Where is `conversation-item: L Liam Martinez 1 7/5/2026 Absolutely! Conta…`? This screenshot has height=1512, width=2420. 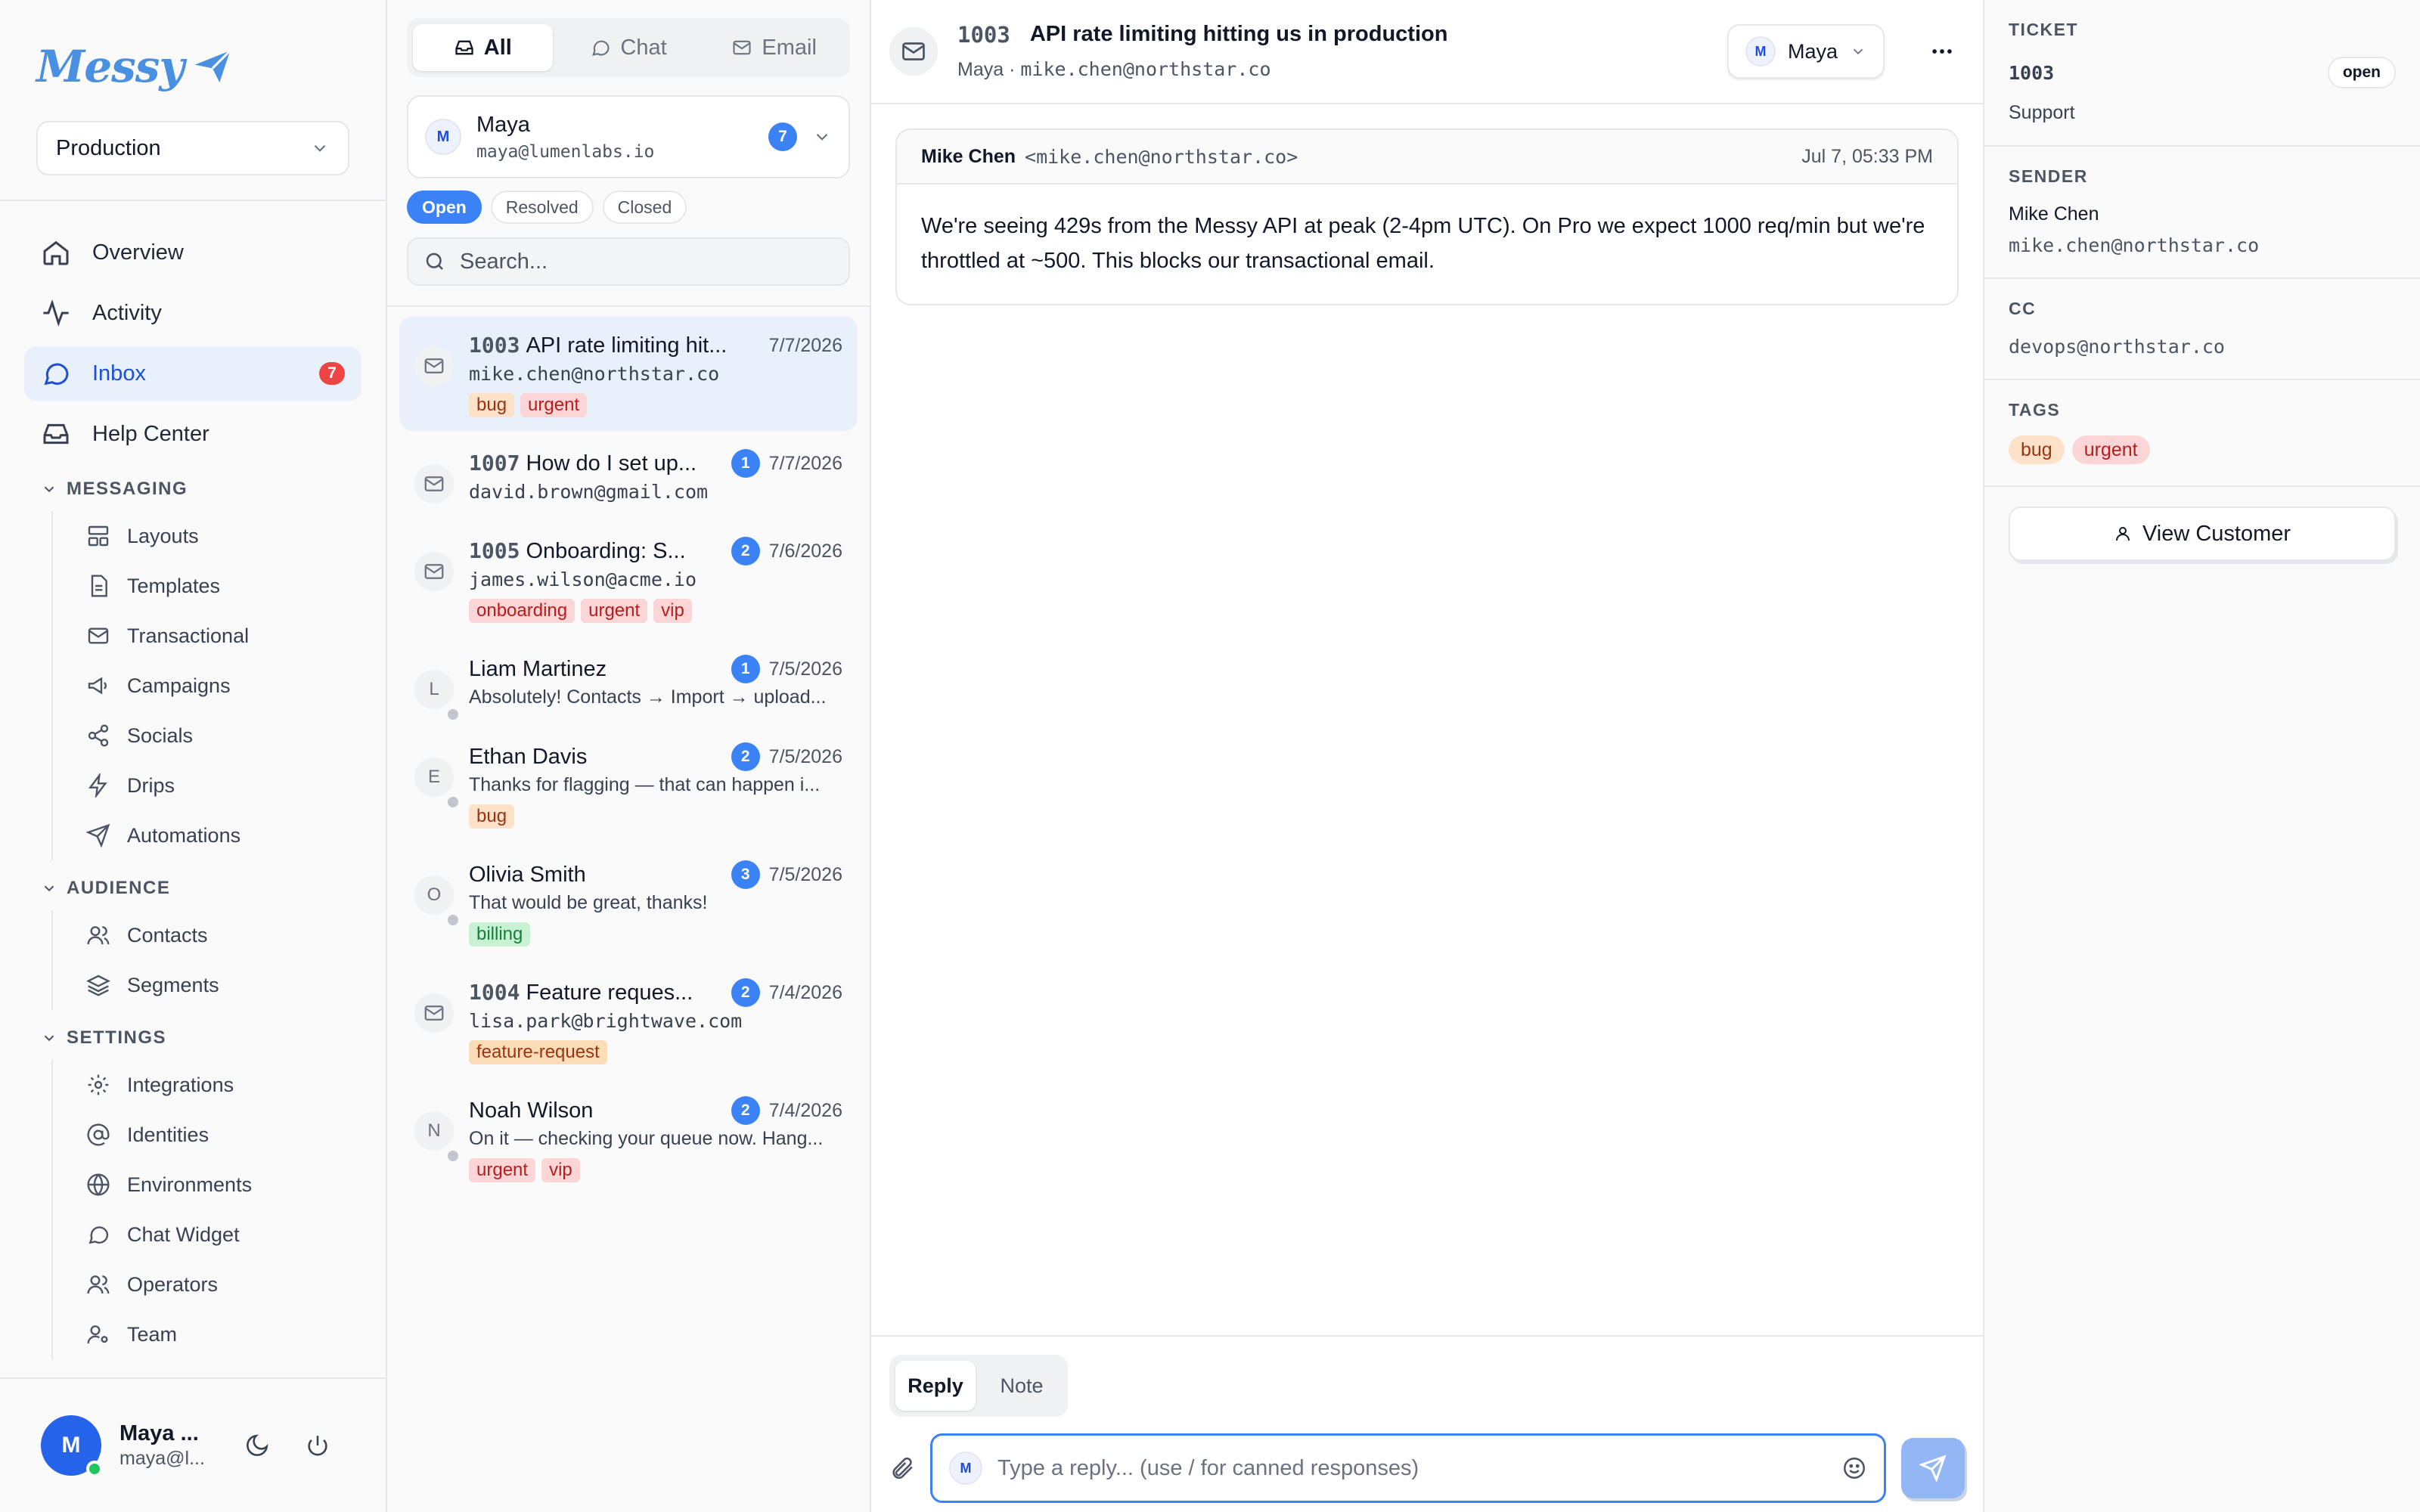 conversation-item: L Liam Martinez 1 7/5/2026 Absolutely! Conta… is located at coordinates (628, 682).